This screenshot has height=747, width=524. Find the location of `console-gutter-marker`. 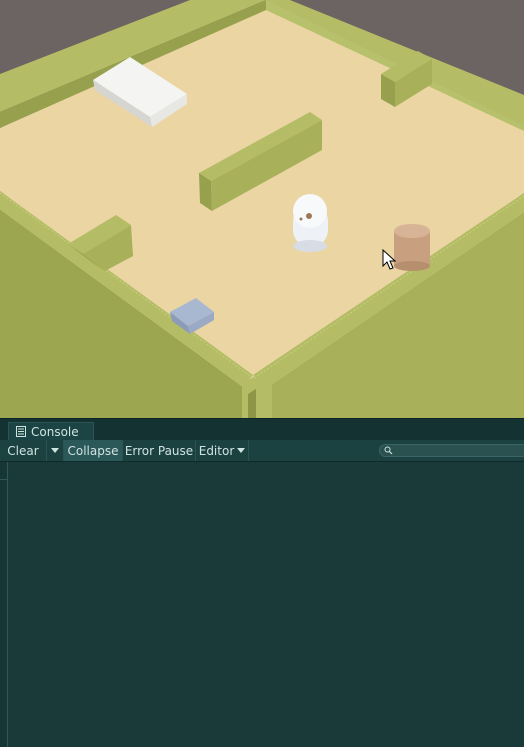

console-gutter-marker is located at coordinates (3, 471).